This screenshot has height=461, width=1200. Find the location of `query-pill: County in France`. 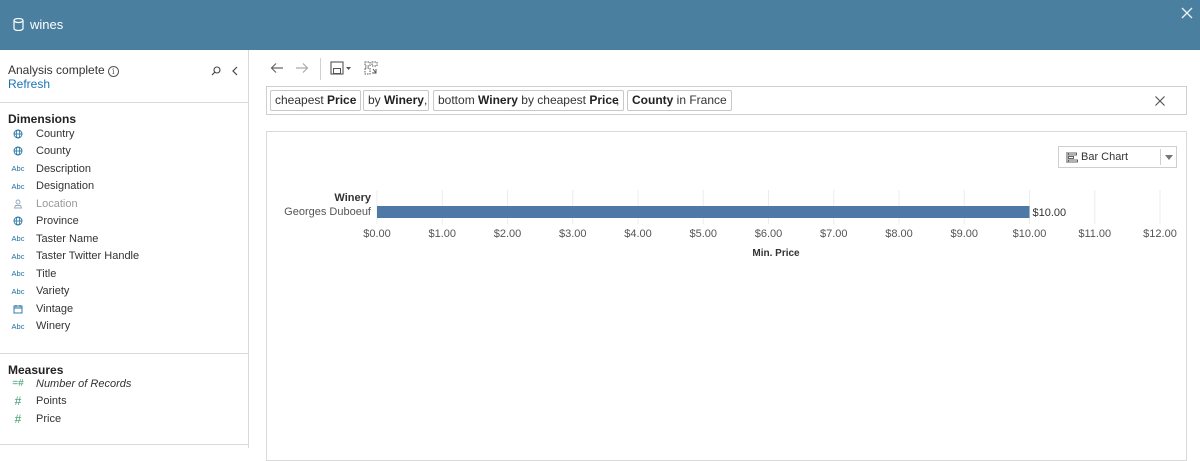

query-pill: County in France is located at coordinates (679, 100).